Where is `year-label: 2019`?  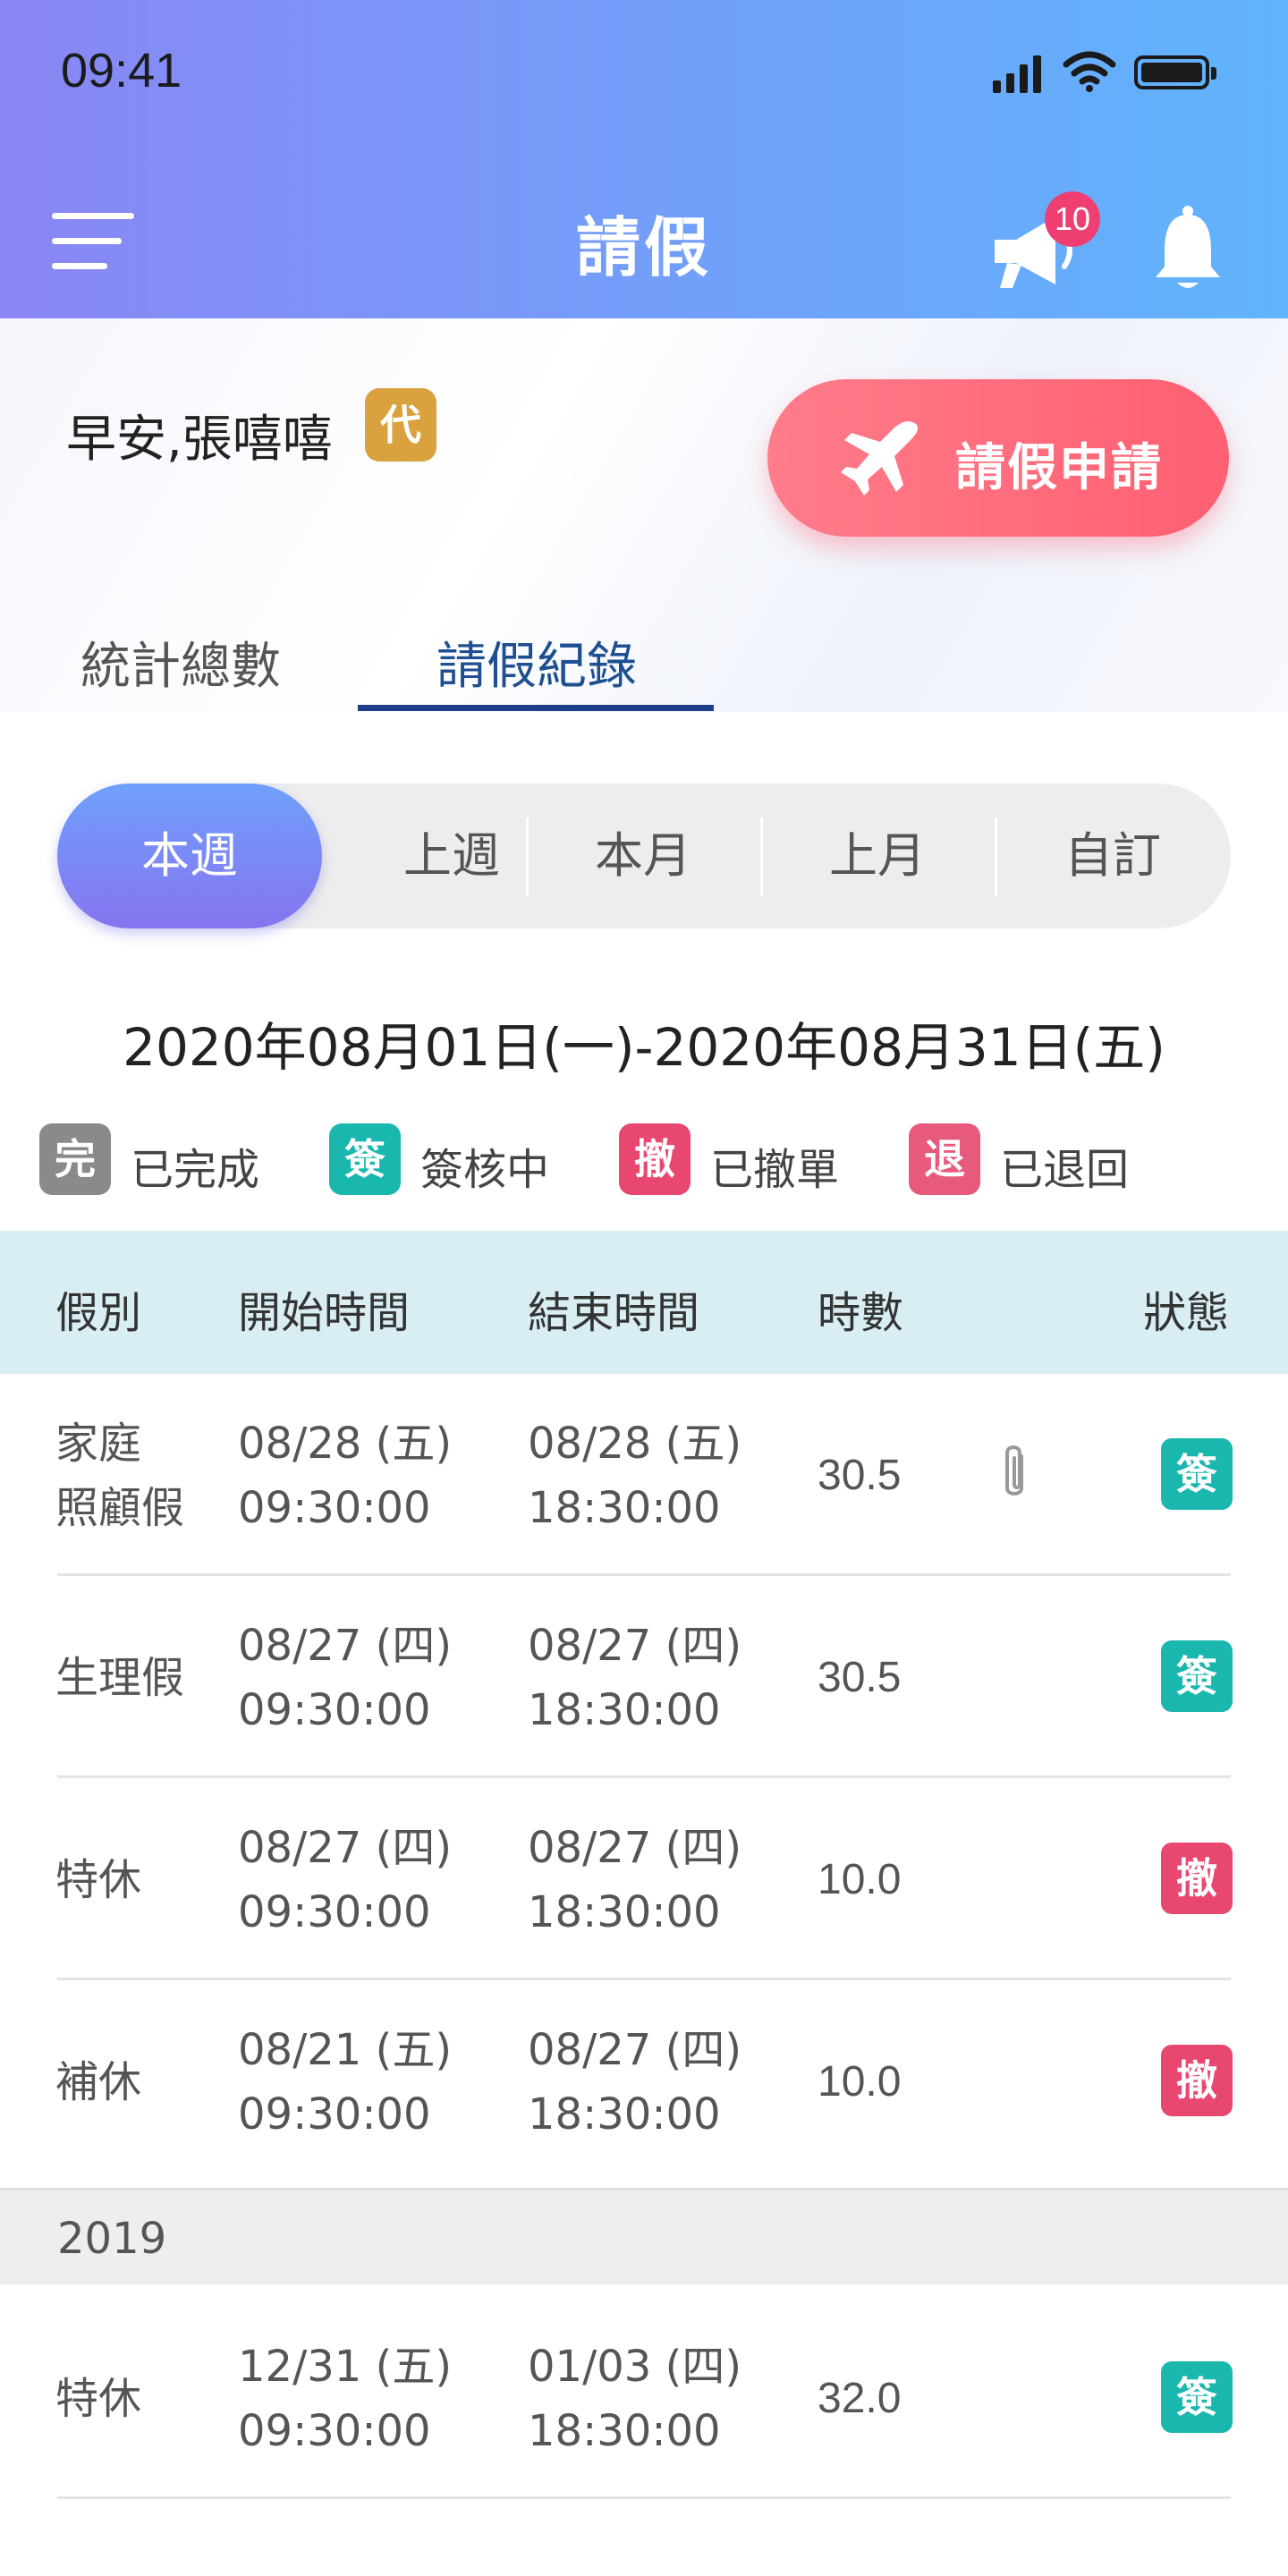
year-label: 2019 is located at coordinates (112, 2239).